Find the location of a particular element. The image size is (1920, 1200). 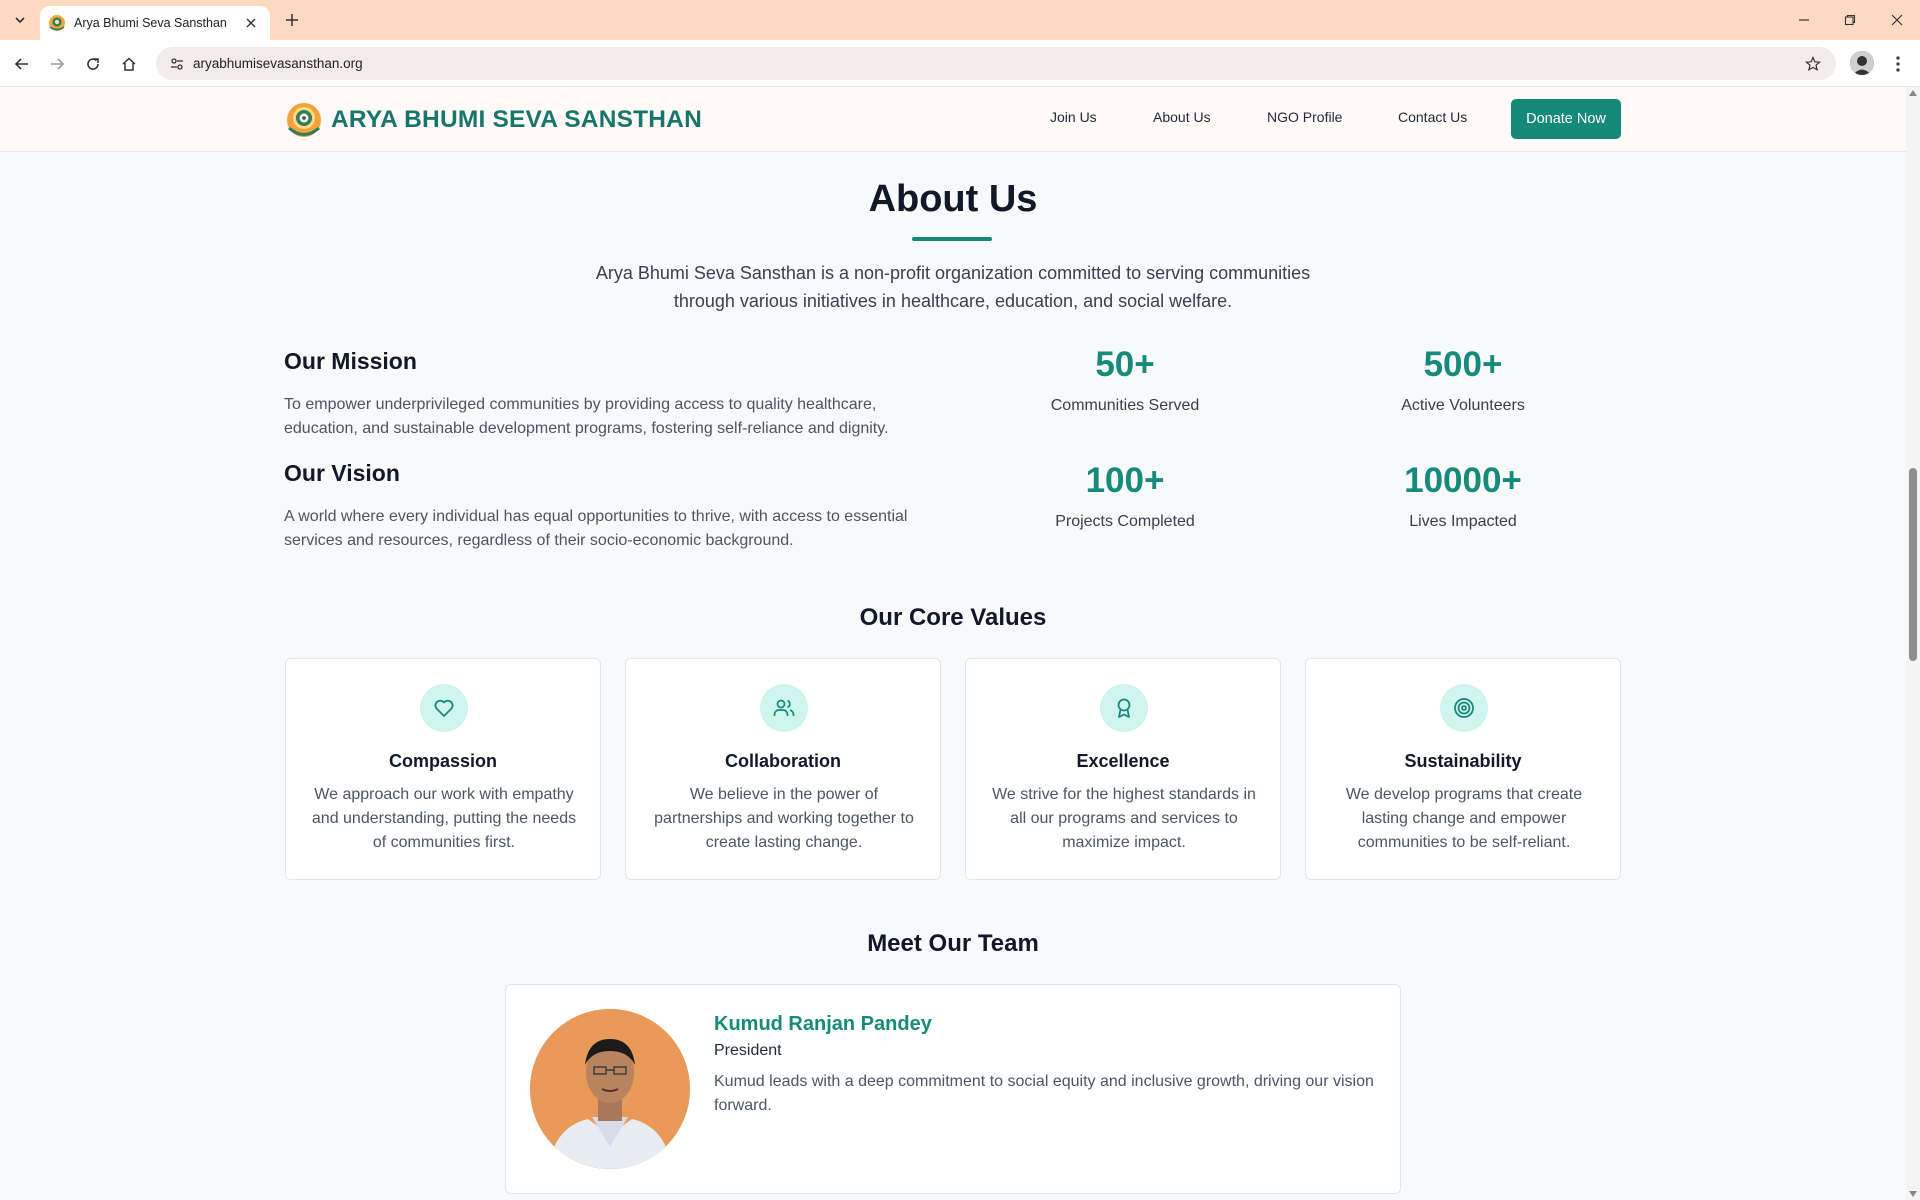

donate-now-button: Donate Now is located at coordinates (1566, 119).